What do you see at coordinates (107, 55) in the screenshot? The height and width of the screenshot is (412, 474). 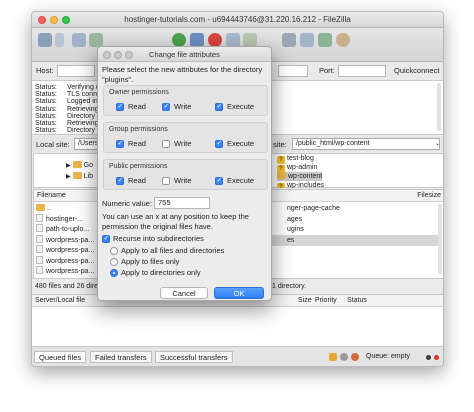 I see `close-dialog-button` at bounding box center [107, 55].